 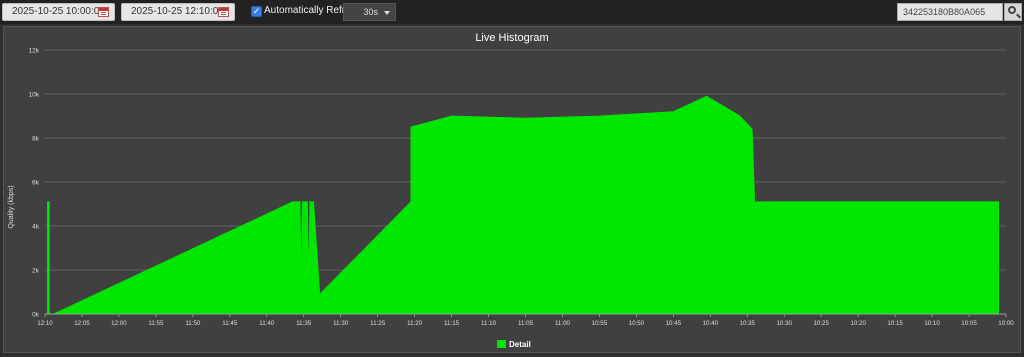 What do you see at coordinates (858, 323) in the screenshot?
I see `x-tick-label: 10:20` at bounding box center [858, 323].